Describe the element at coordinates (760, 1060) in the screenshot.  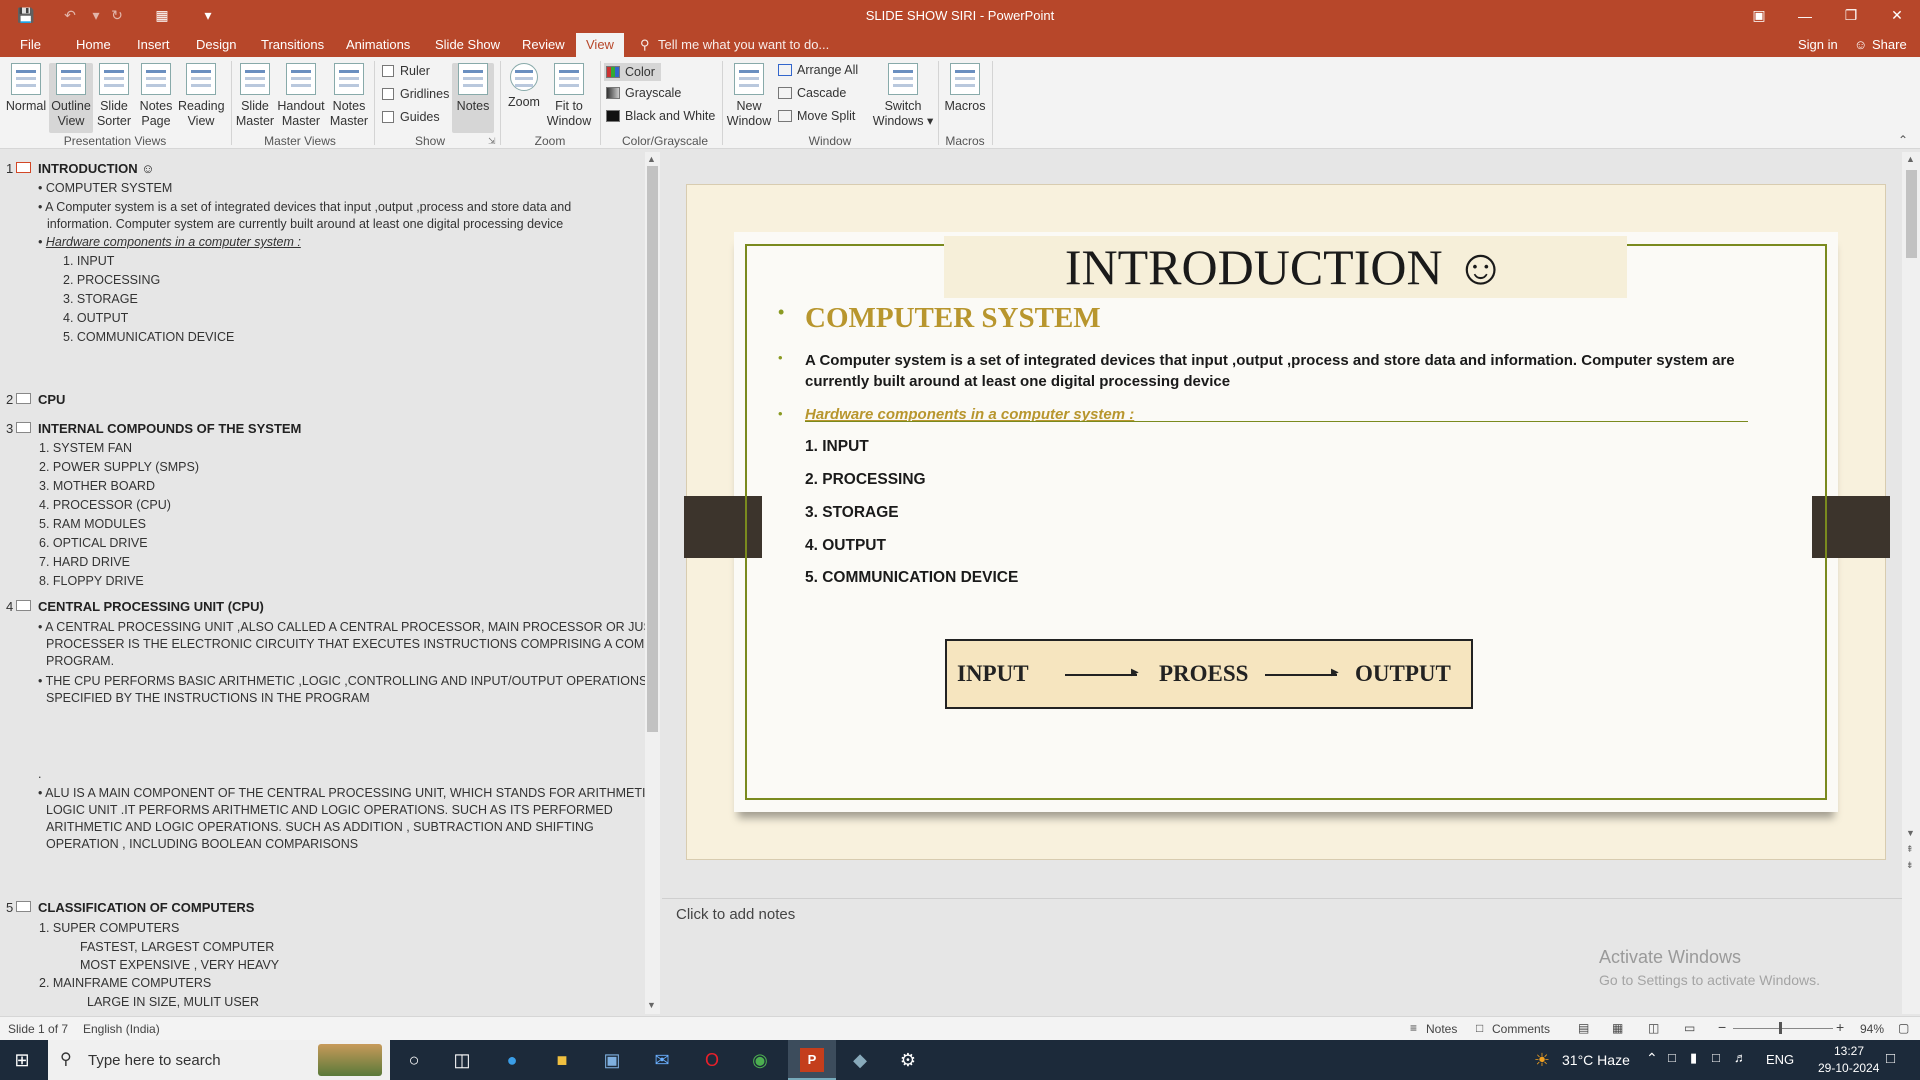
I see `chrome-icon: ◉` at that location.